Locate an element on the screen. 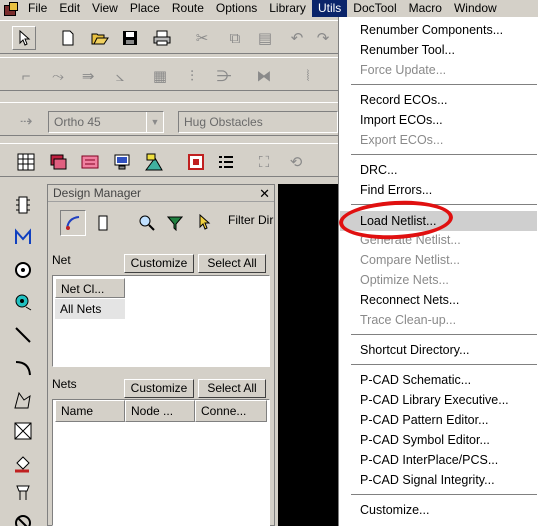 This screenshot has width=538, height=526. design-manager-titlebar: Design Manager ✕ is located at coordinates (161, 193).